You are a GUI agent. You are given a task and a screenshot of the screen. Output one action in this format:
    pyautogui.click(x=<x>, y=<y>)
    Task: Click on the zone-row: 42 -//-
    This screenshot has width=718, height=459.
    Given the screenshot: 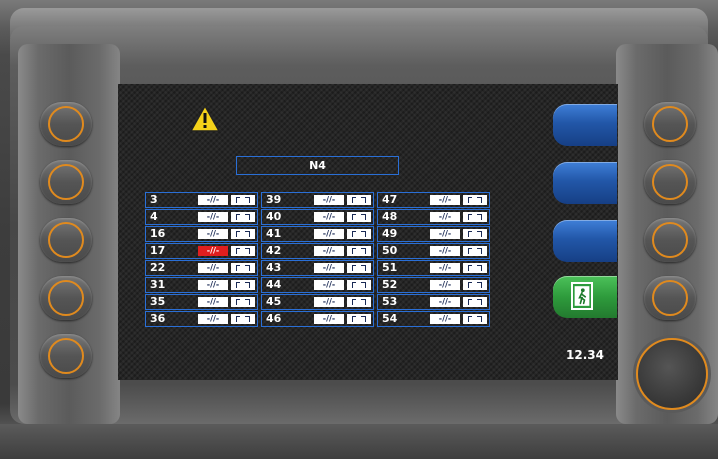 What is the action you would take?
    pyautogui.click(x=317, y=251)
    